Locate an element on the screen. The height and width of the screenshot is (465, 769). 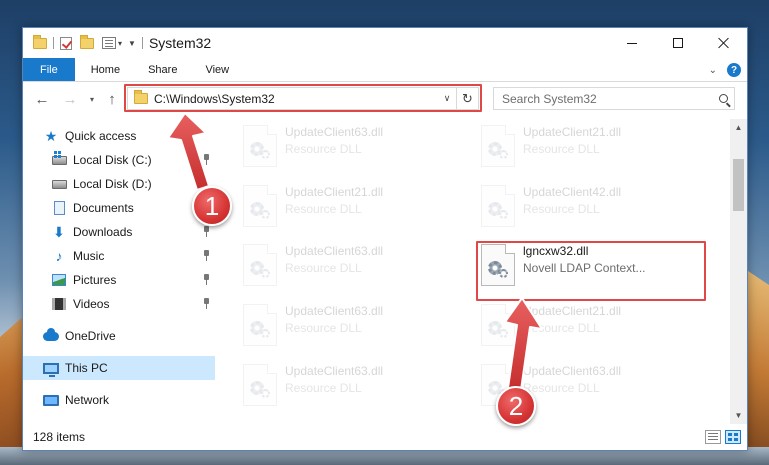
details-view-icon is located at coordinates (713, 437).